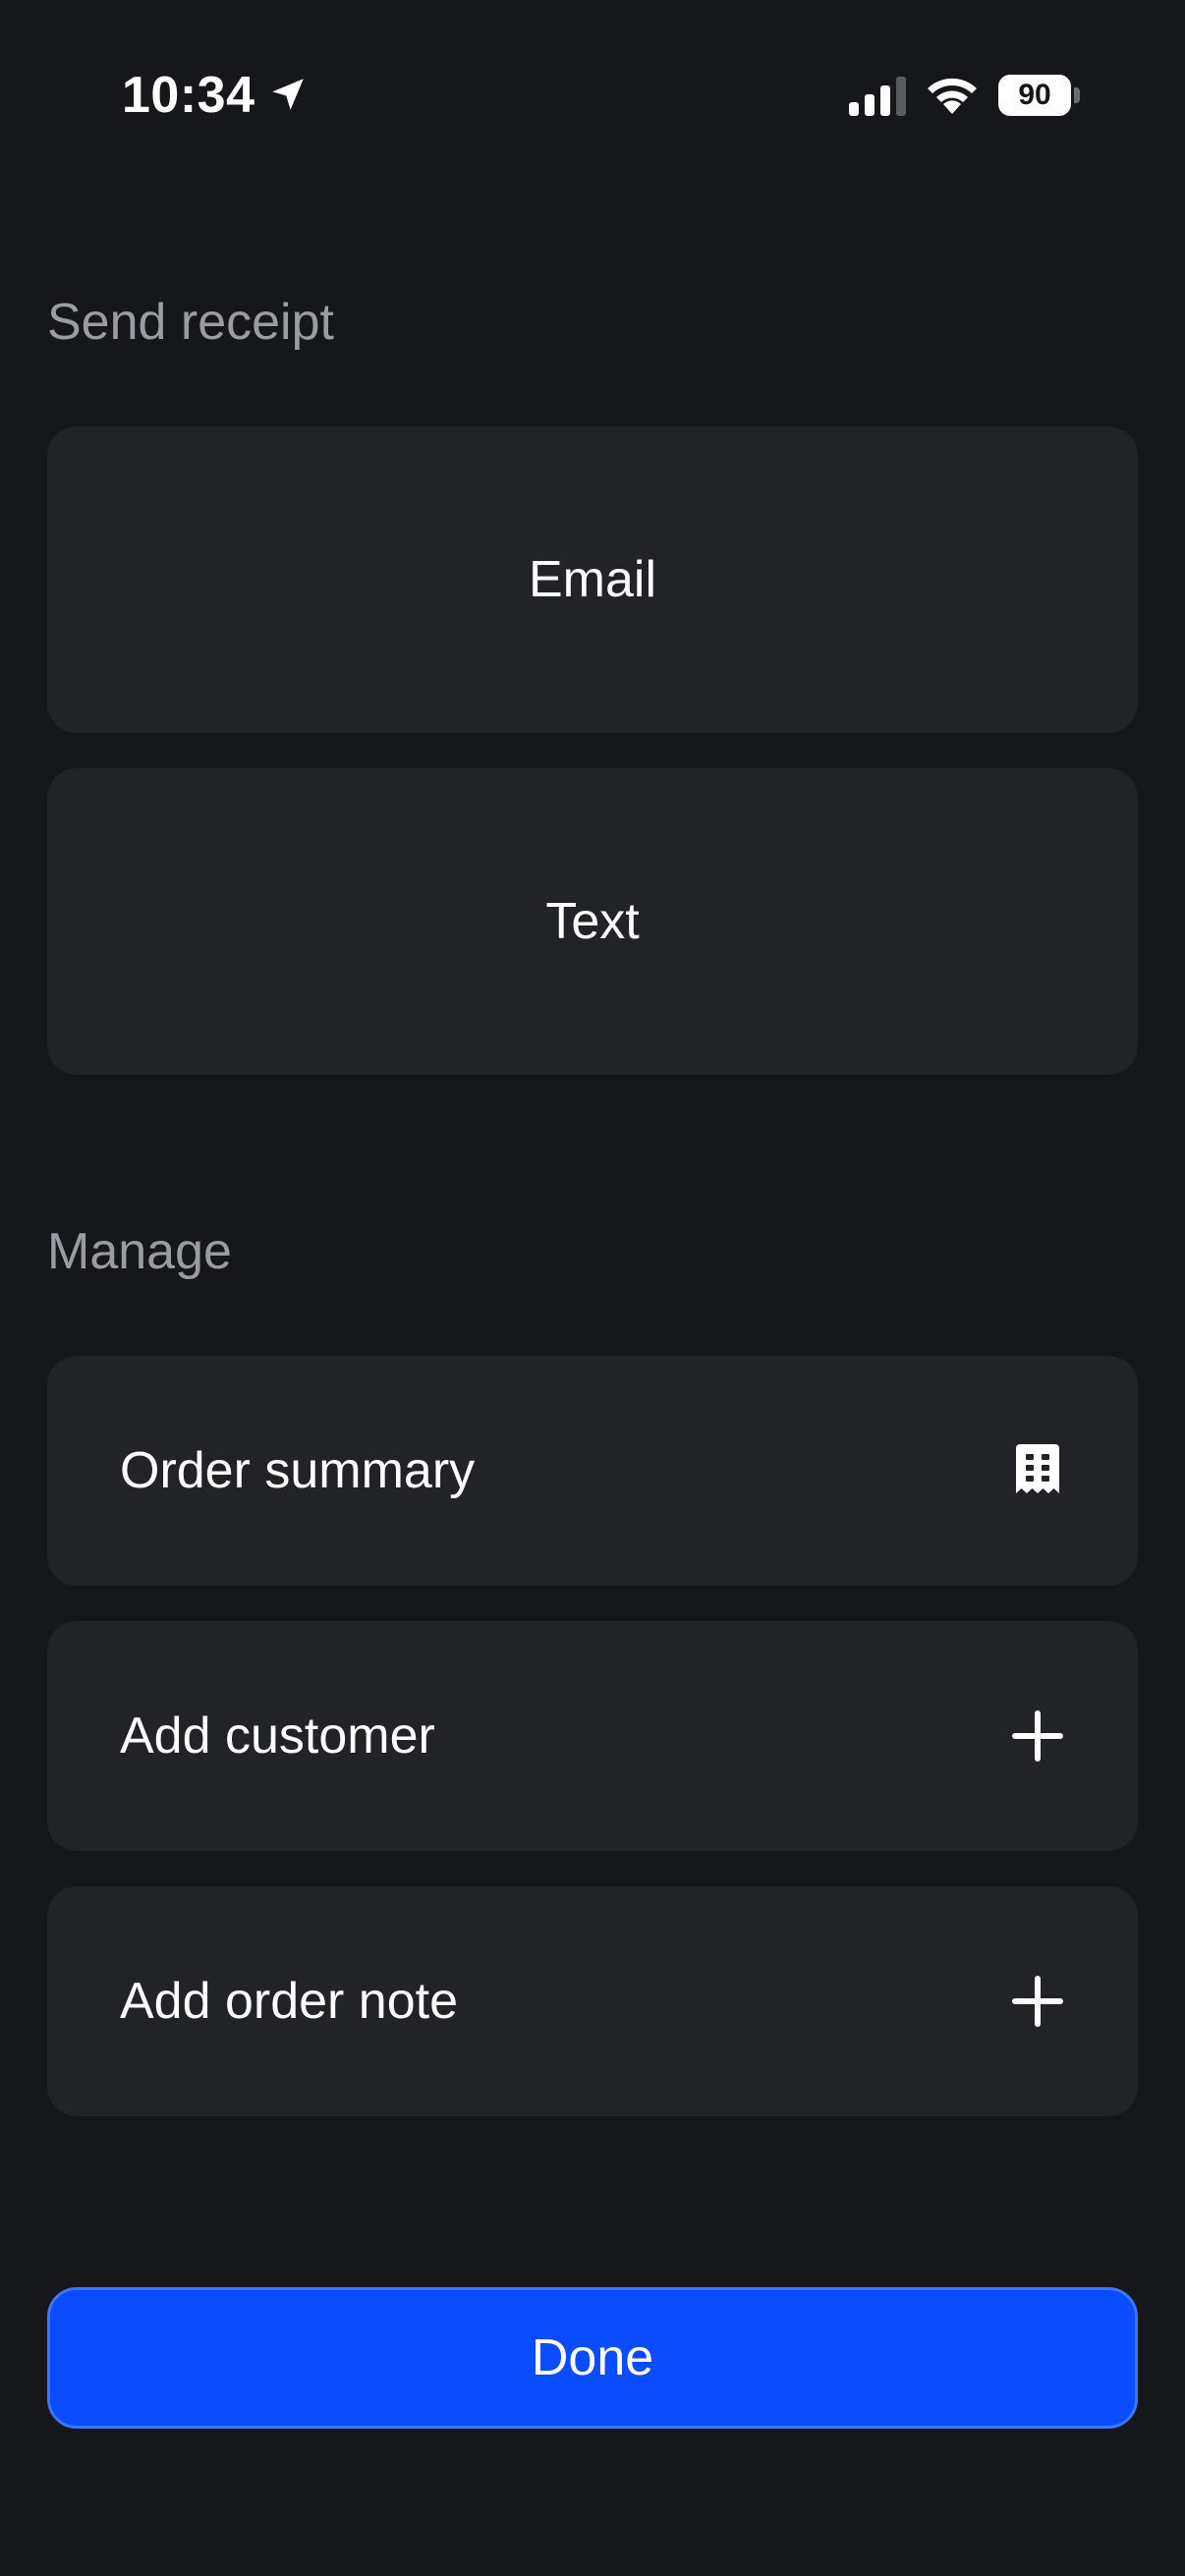 The width and height of the screenshot is (1185, 2576). I want to click on battery-icon: 90, so click(1039, 95).